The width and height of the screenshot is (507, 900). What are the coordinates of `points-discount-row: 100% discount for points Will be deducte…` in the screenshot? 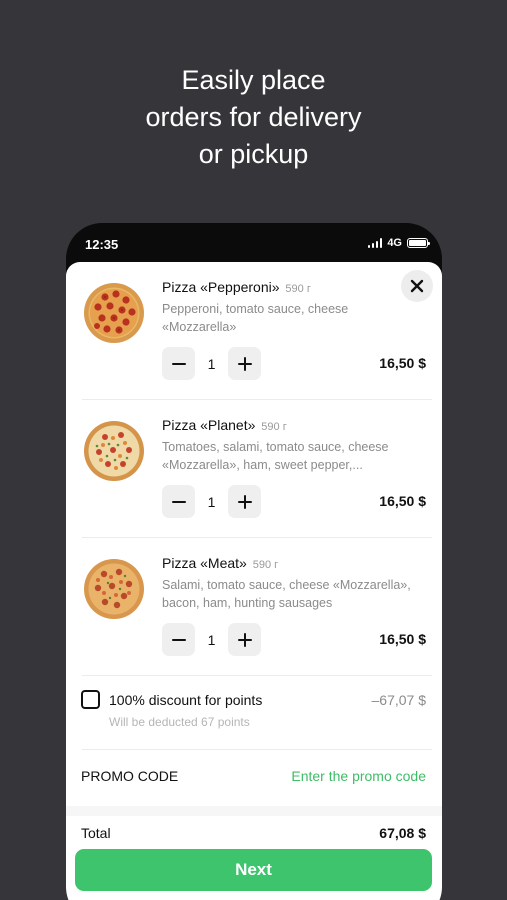 It's located at (254, 713).